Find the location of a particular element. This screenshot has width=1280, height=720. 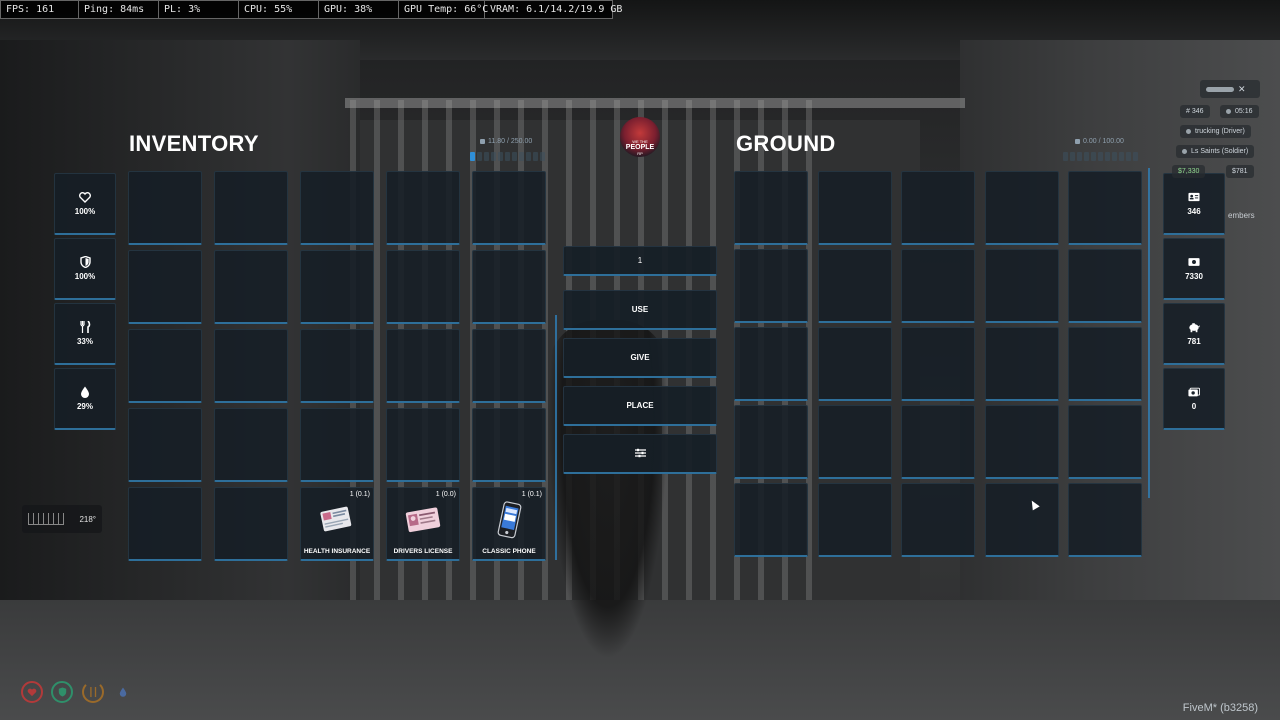

piggy-bank-icon is located at coordinates (1194, 327).